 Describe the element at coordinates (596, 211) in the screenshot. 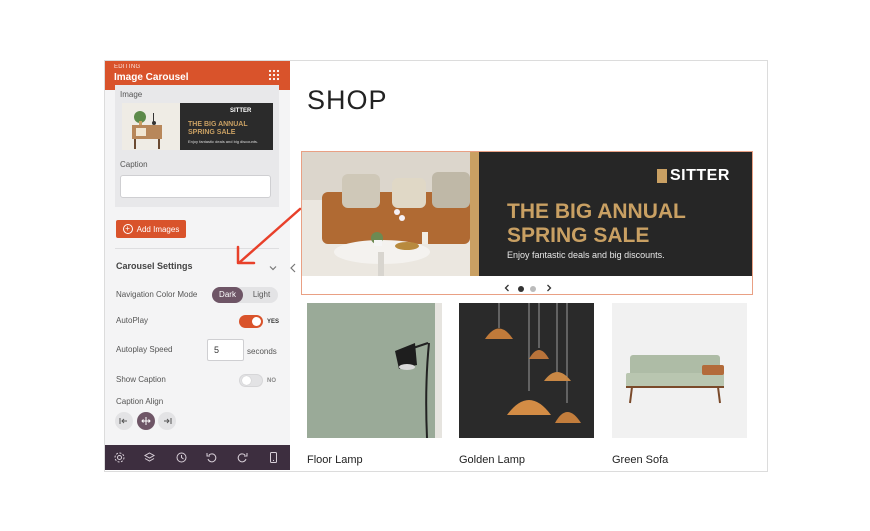

I see `headline-line-1: THE BIG ANNUAL` at that location.